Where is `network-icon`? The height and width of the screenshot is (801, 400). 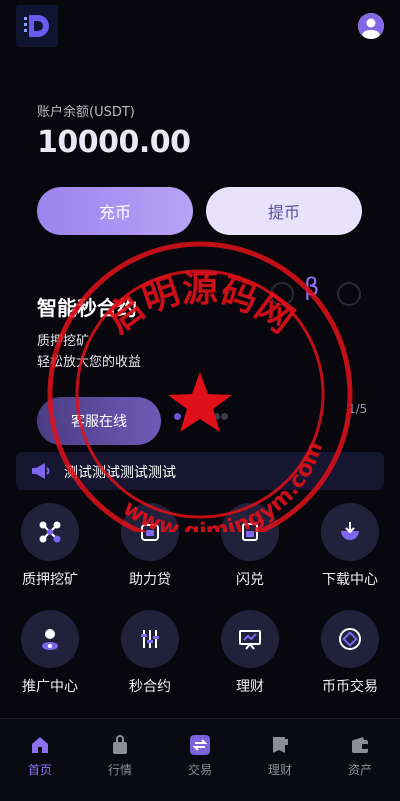 network-icon is located at coordinates (50, 532).